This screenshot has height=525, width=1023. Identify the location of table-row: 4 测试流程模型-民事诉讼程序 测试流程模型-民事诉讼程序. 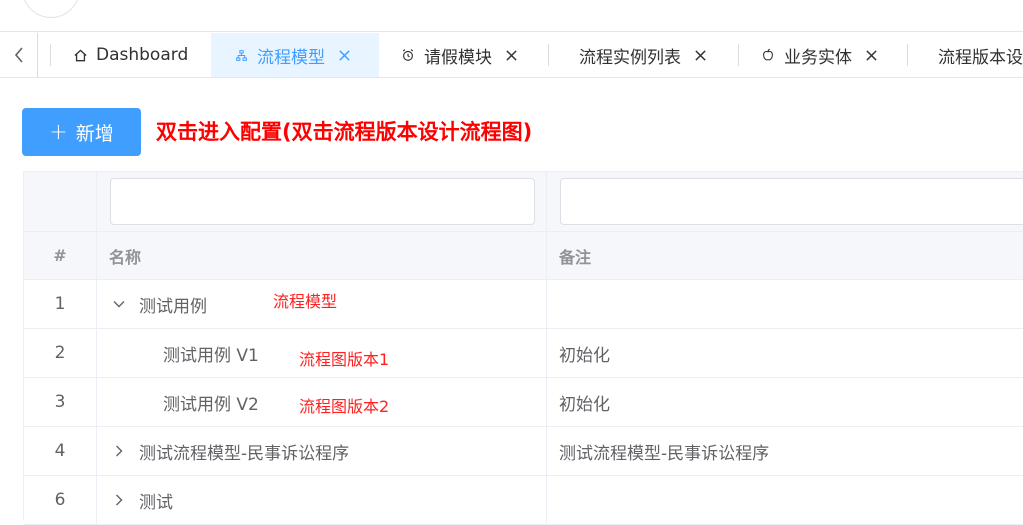
(523, 451).